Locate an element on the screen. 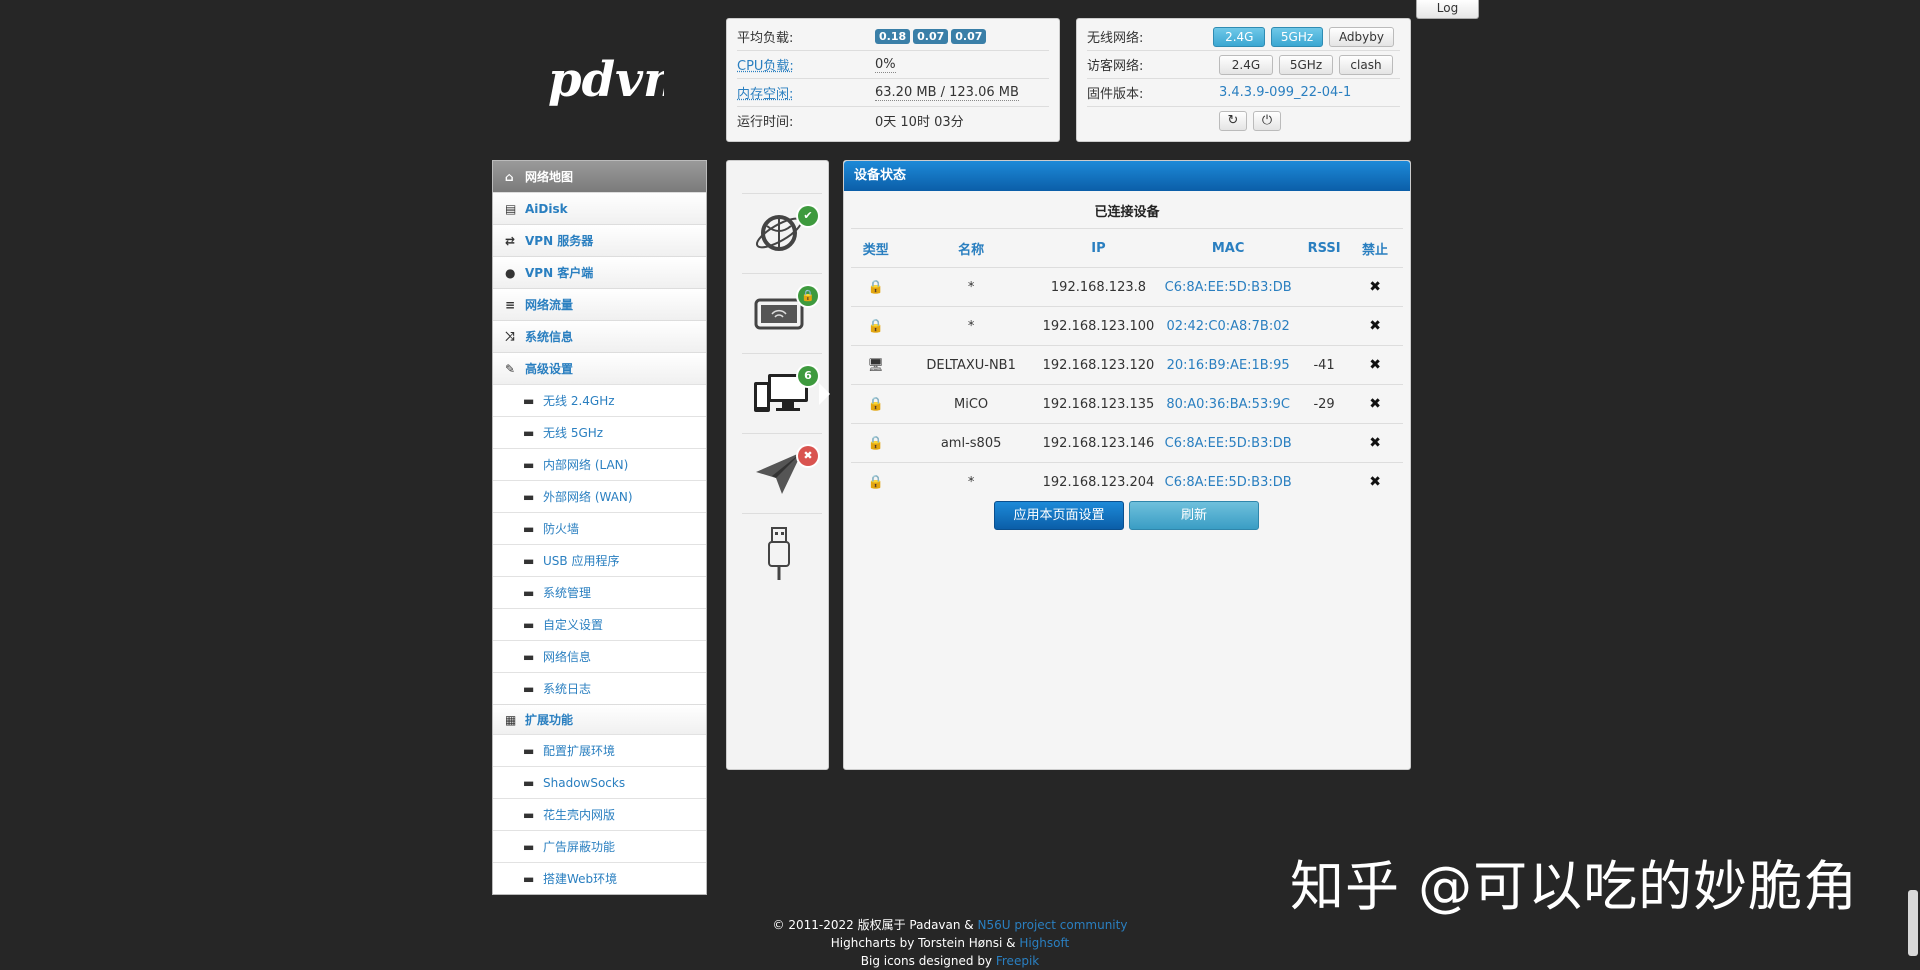 This screenshot has height=970, width=1920. guest-label: 访客网络: is located at coordinates (1115, 66).